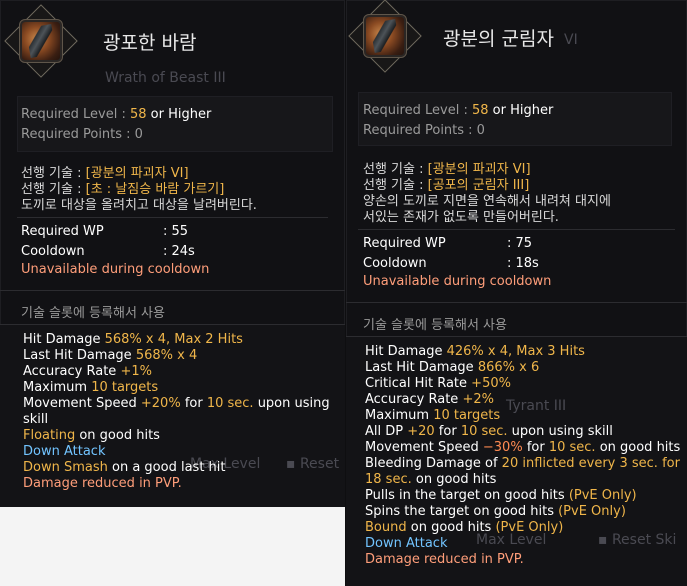 This screenshot has height=586, width=687. Describe the element at coordinates (429, 399) in the screenshot. I see `effect-line: Accuracy Rate +2%` at that location.